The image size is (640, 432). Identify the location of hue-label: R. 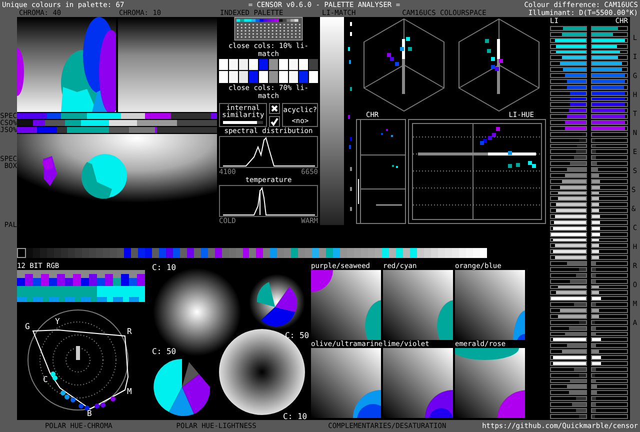
(129, 331).